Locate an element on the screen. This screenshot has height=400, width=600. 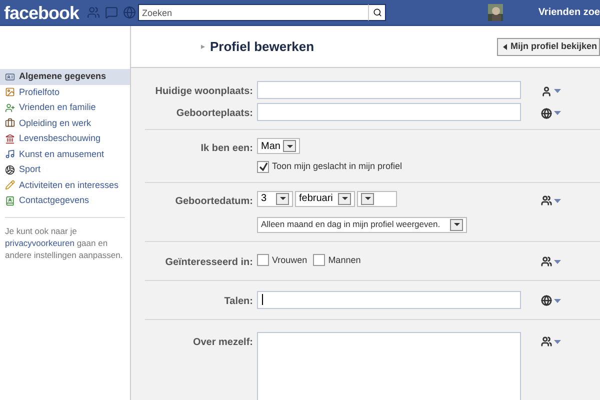
title-arrow-icon: ▸ is located at coordinates (203, 46).